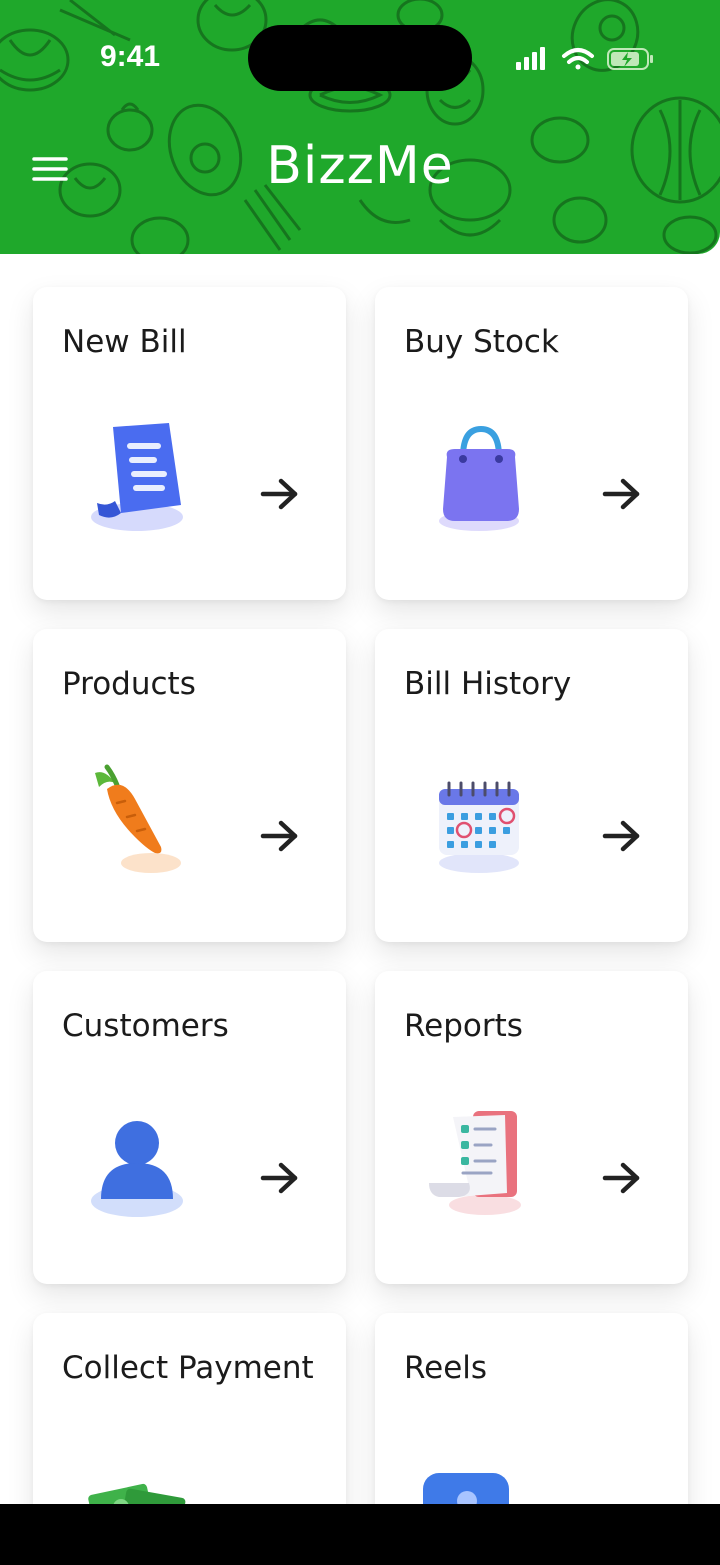 The image size is (720, 1565). I want to click on status-icons, so click(584, 58).